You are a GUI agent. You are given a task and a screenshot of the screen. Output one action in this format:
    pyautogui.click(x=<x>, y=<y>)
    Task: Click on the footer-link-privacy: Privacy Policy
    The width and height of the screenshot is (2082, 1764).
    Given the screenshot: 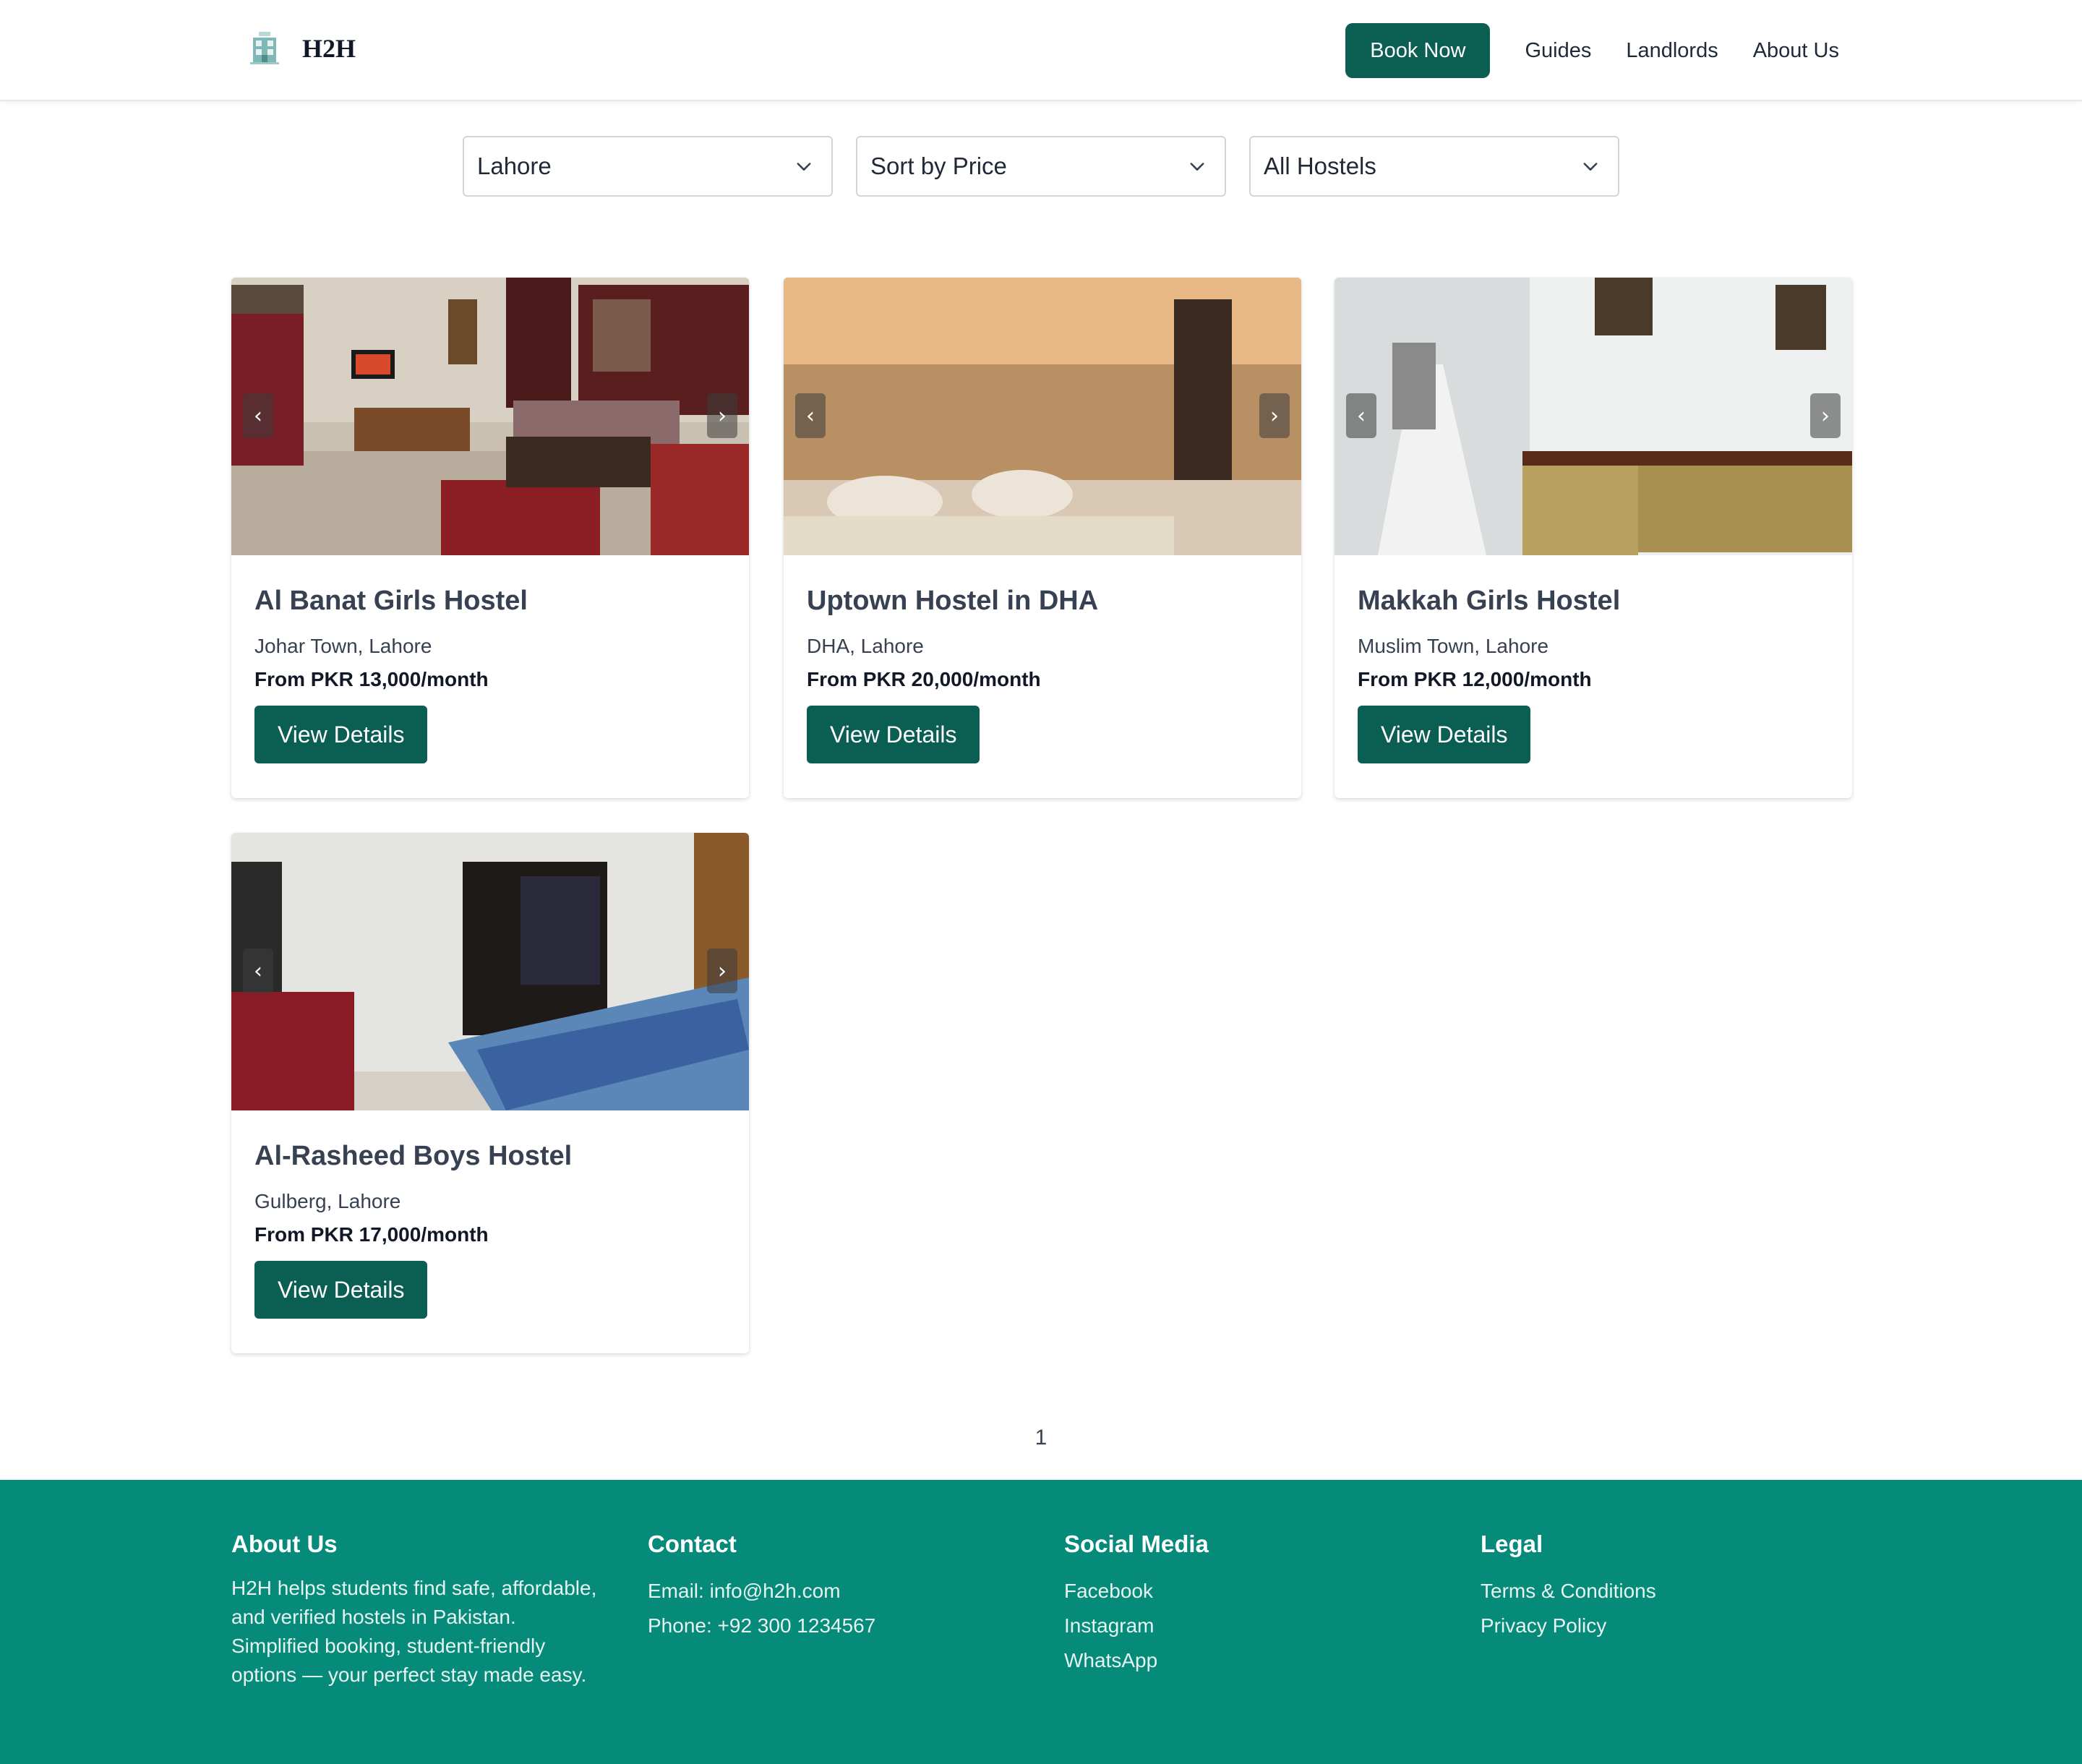 What is the action you would take?
    pyautogui.click(x=1668, y=1626)
    